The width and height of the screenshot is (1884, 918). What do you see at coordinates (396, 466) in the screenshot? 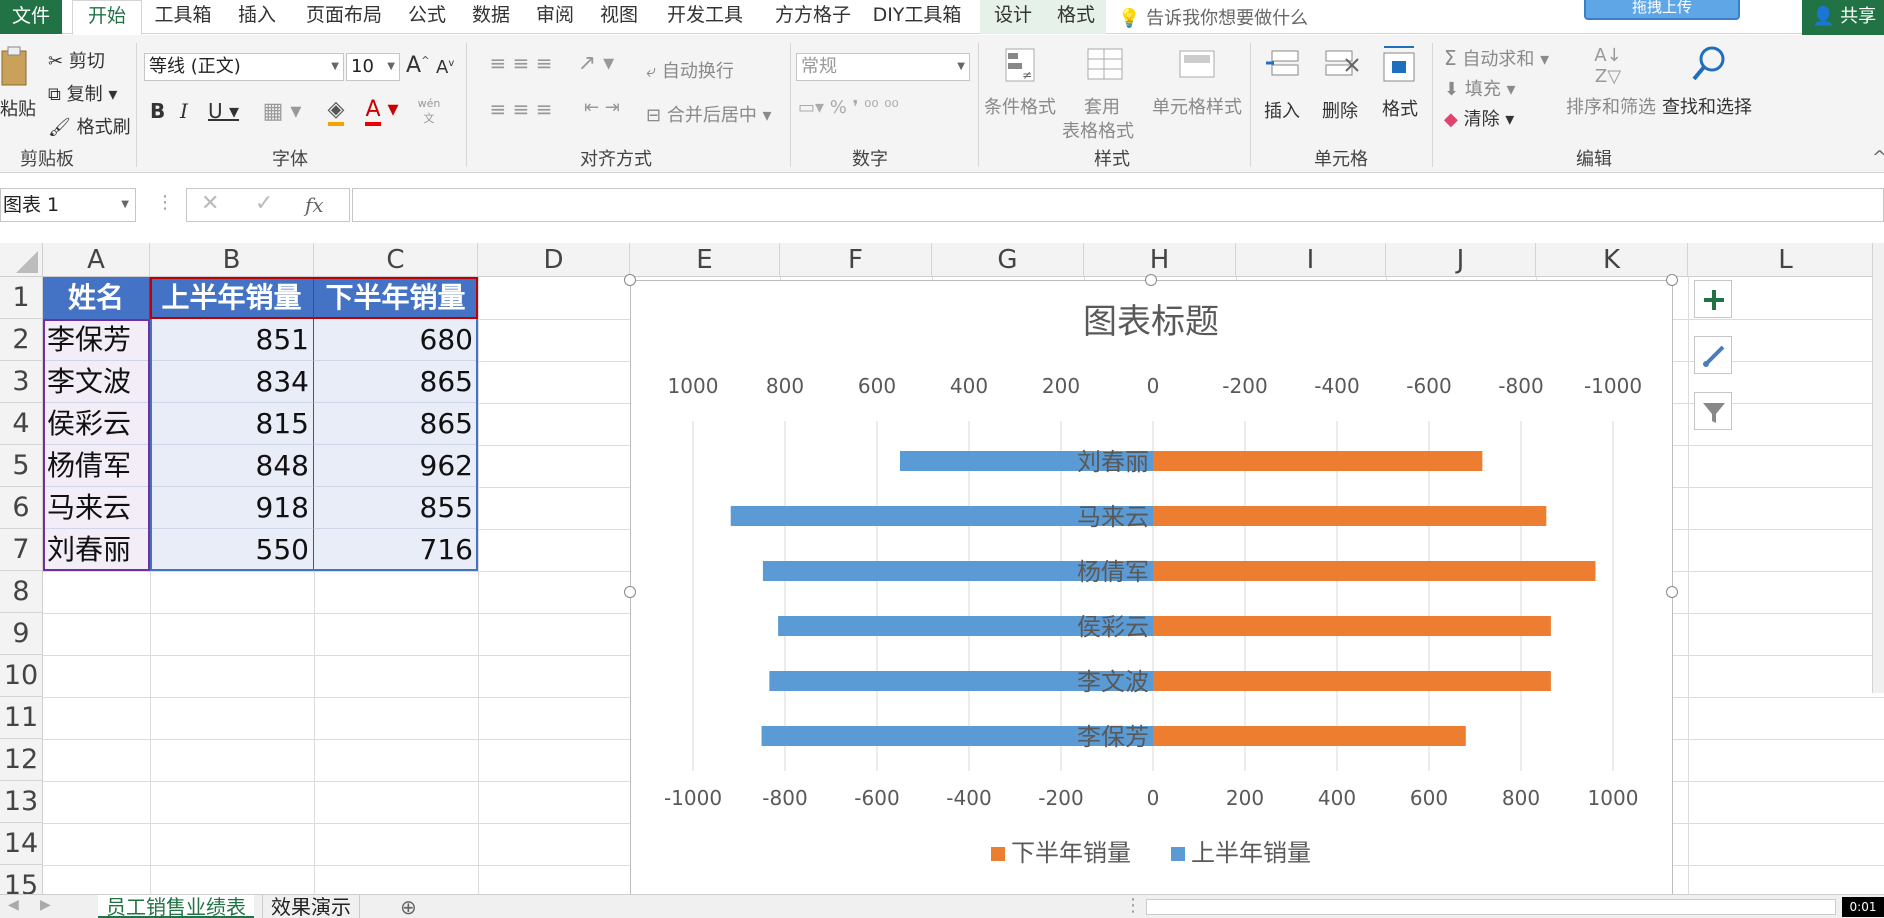
I see `table-cell: 962` at bounding box center [396, 466].